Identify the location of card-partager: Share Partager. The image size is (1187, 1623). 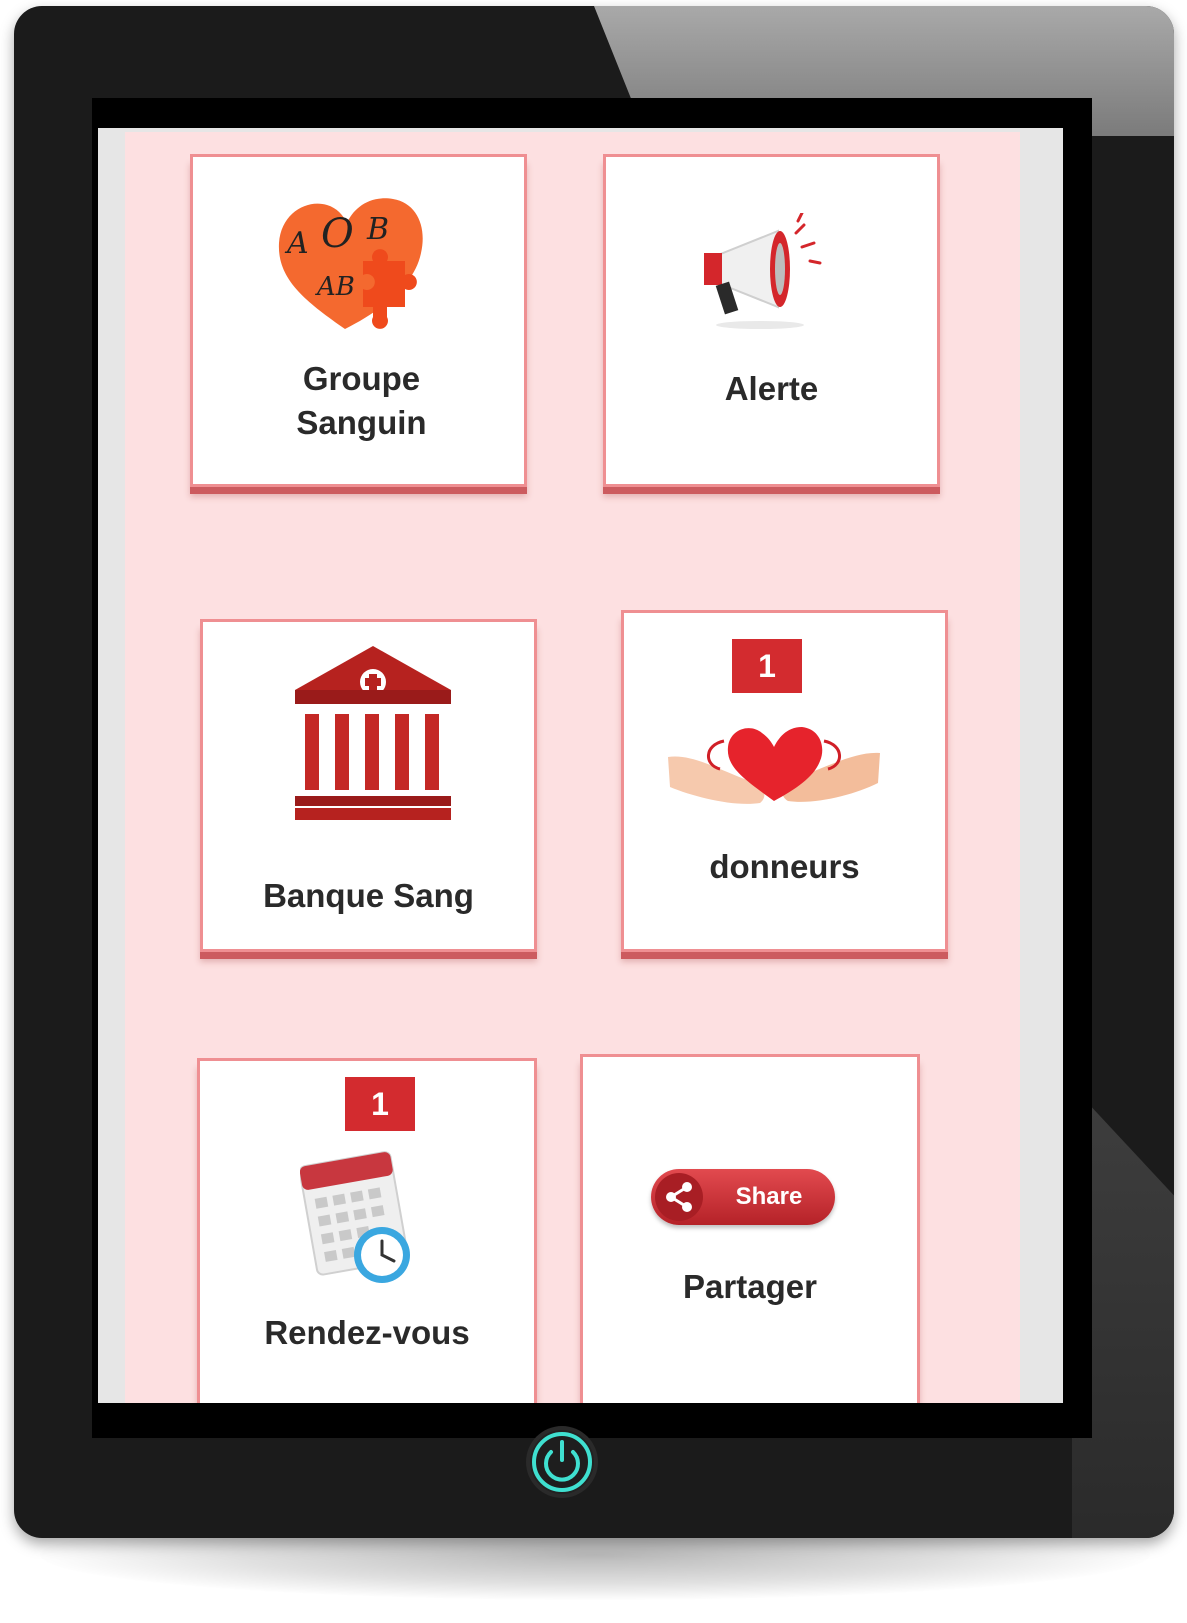
(750, 1228).